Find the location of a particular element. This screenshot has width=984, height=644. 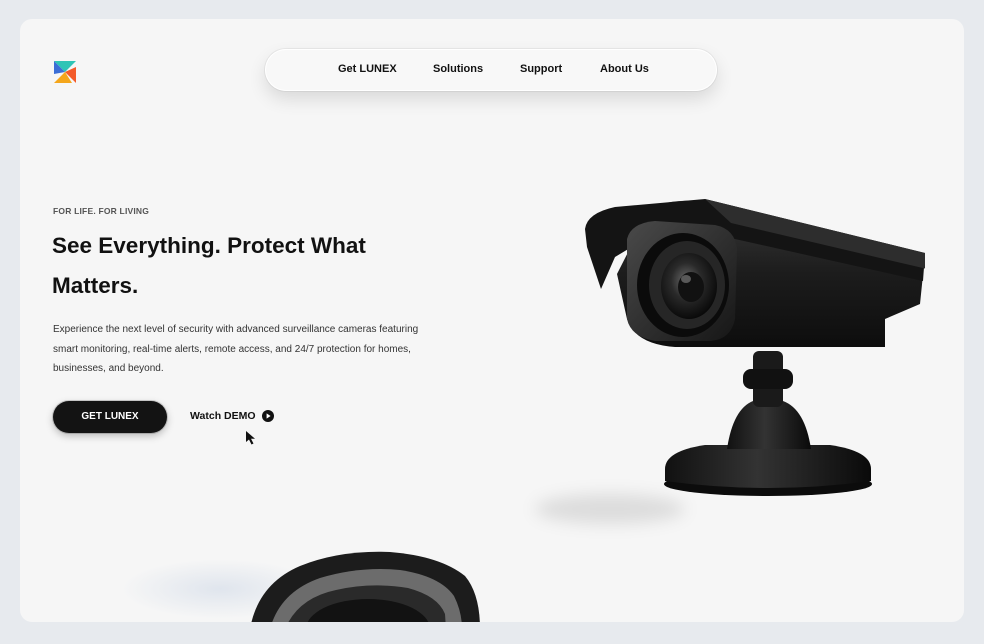

nav-get-lunex: Get LUNEX is located at coordinates (367, 69).